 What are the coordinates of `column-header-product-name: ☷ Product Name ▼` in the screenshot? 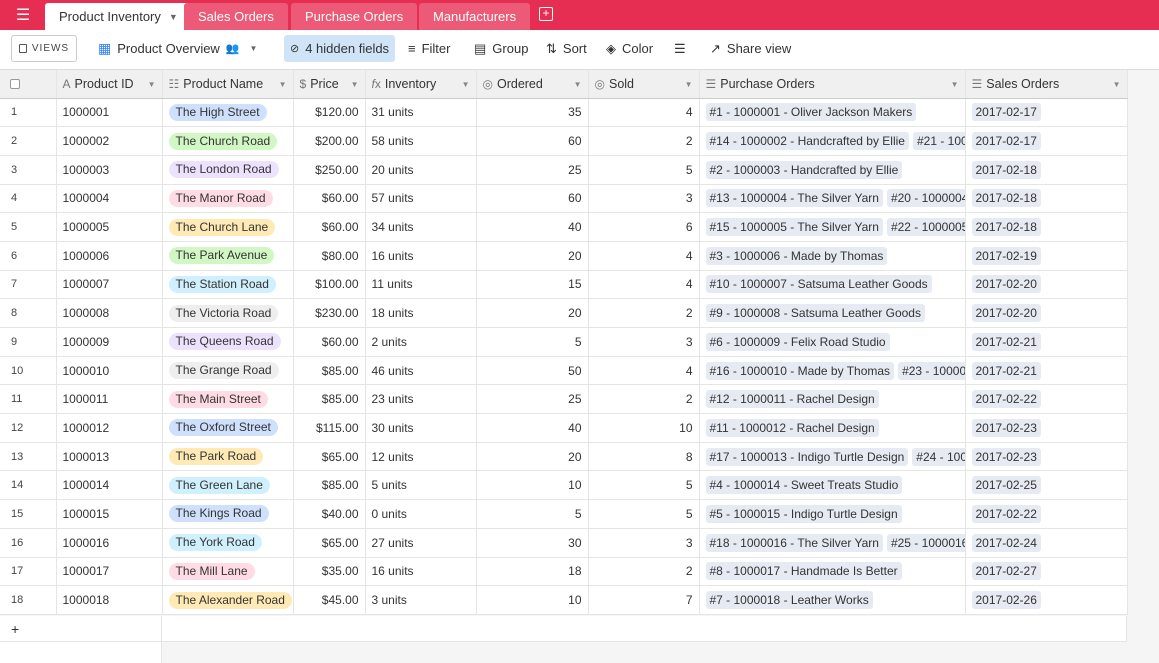 It's located at (228, 84).